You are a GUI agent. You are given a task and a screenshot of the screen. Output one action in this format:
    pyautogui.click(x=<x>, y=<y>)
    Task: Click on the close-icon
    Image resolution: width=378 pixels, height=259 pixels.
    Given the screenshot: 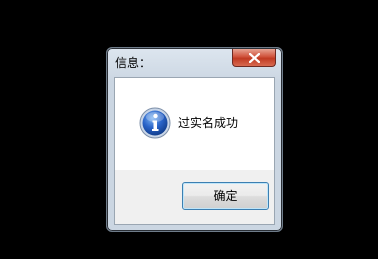 What is the action you would take?
    pyautogui.click(x=254, y=58)
    